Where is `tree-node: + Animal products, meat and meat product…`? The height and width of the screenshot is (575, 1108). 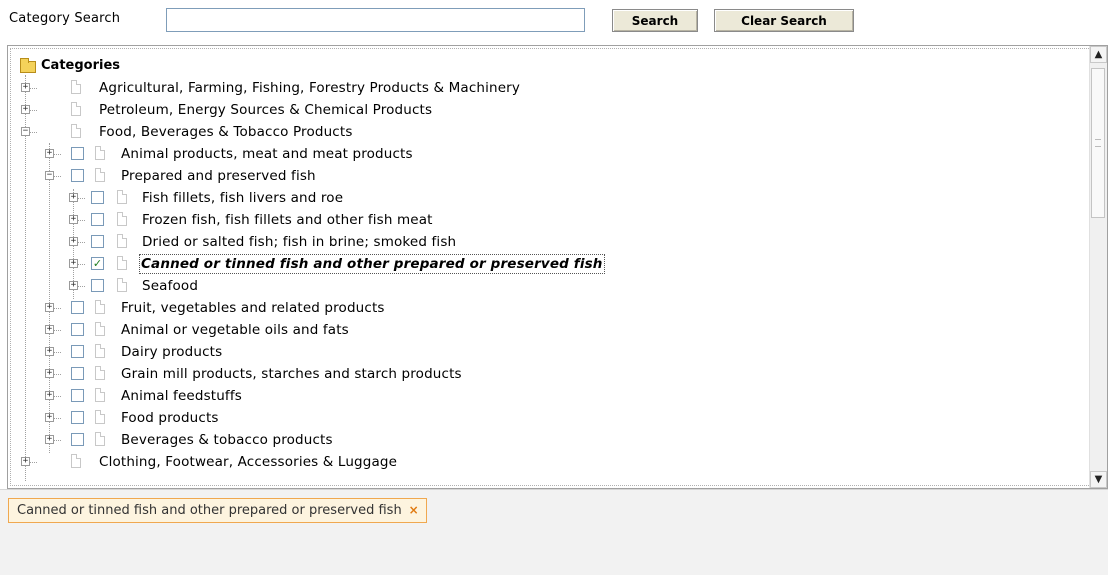
tree-node: + Animal products, meat and meat product… is located at coordinates (361, 154).